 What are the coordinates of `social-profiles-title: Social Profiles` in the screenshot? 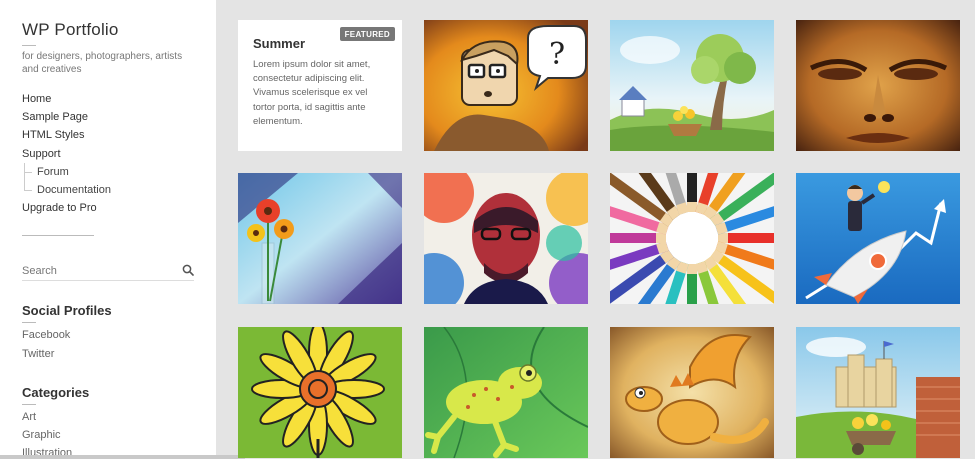 It's located at (67, 311).